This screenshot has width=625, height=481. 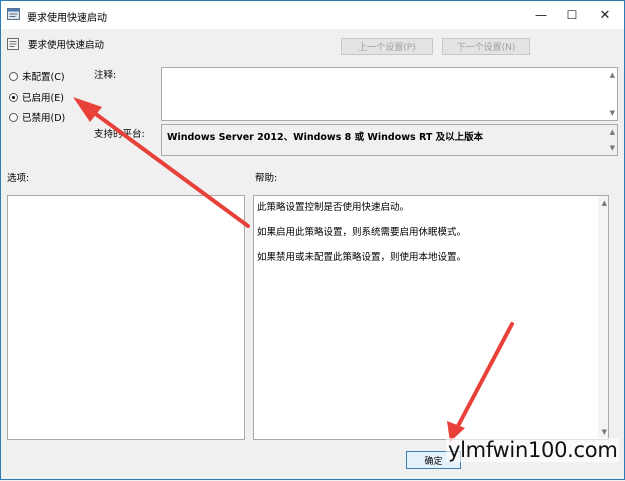 What do you see at coordinates (485, 375) in the screenshot?
I see `annotation-arrow-to-ok` at bounding box center [485, 375].